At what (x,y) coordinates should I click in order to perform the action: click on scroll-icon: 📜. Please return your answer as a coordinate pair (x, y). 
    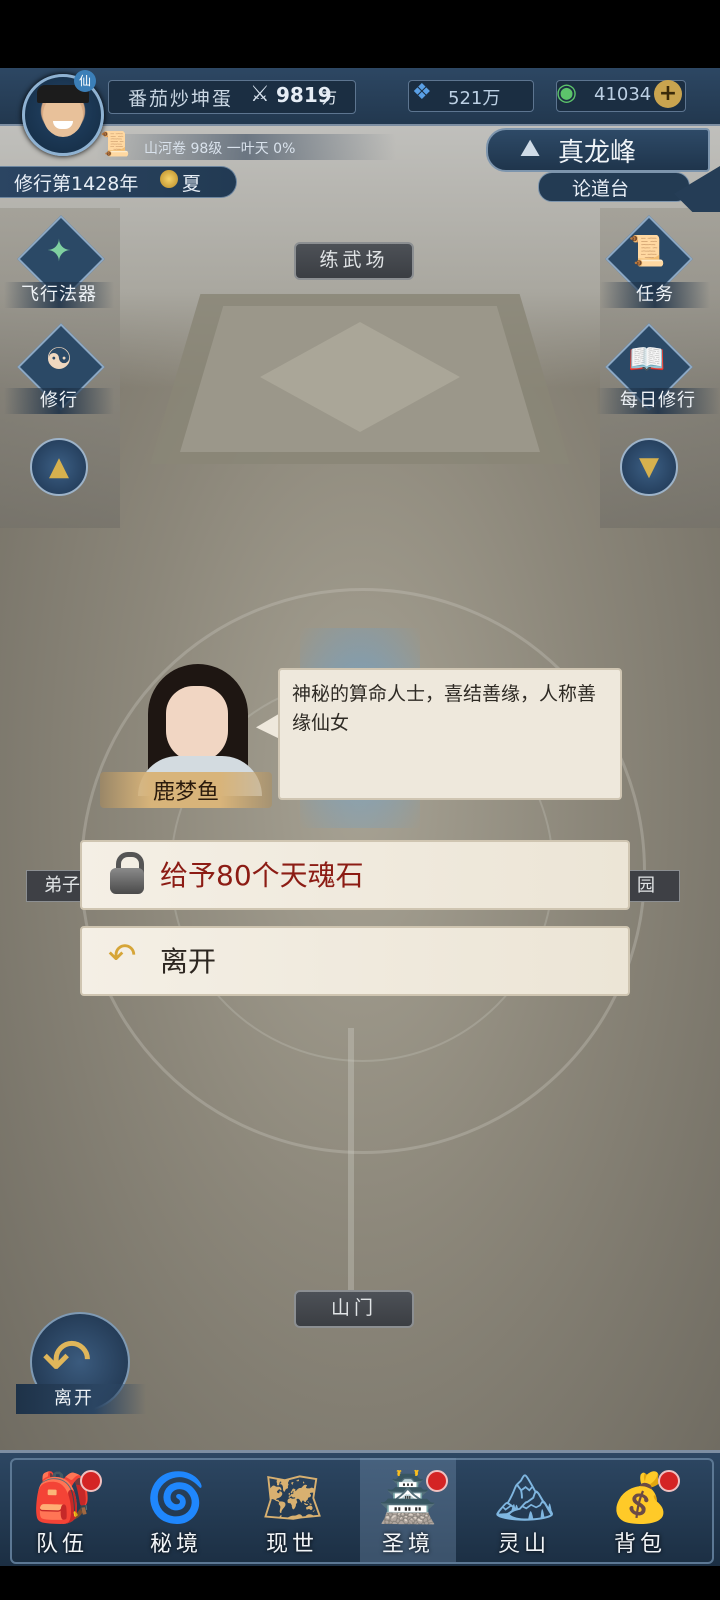
    Looking at the image, I should click on (115, 144).